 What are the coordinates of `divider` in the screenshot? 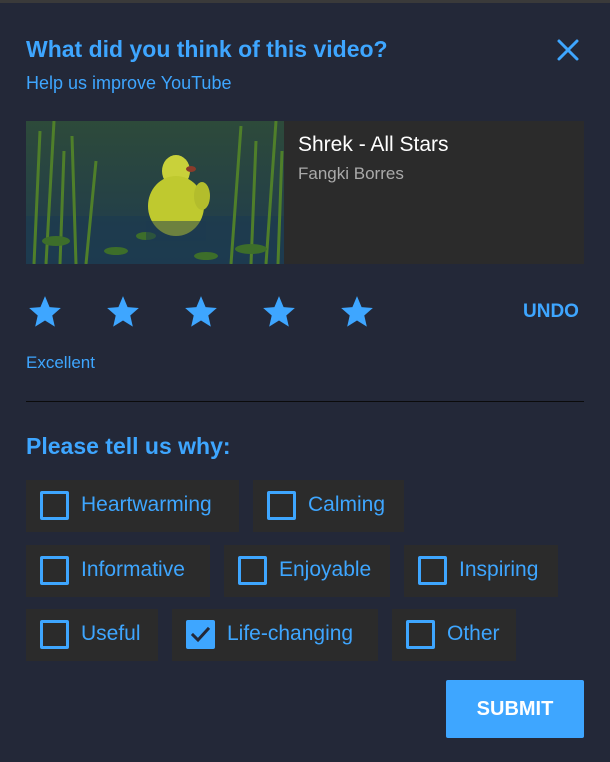 It's located at (305, 401).